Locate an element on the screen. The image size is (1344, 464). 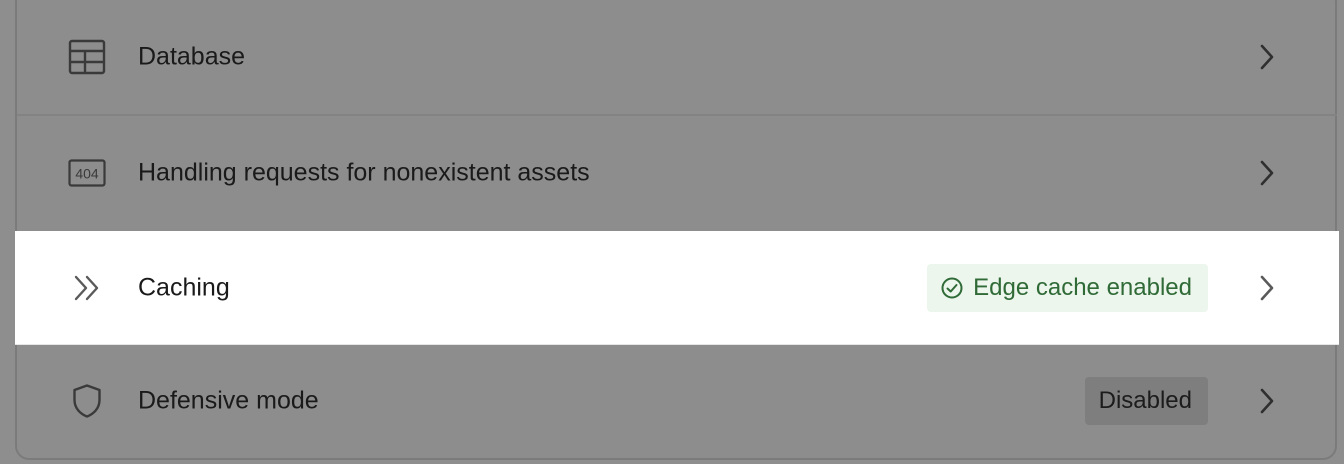
404-icon: 404 is located at coordinates (87, 173).